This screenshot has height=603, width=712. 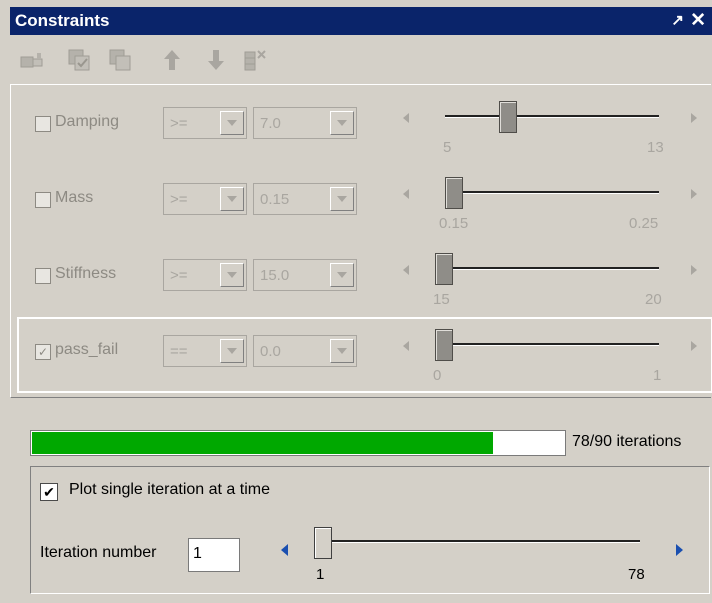 I want to click on constraint-label: Damping, so click(x=87, y=121).